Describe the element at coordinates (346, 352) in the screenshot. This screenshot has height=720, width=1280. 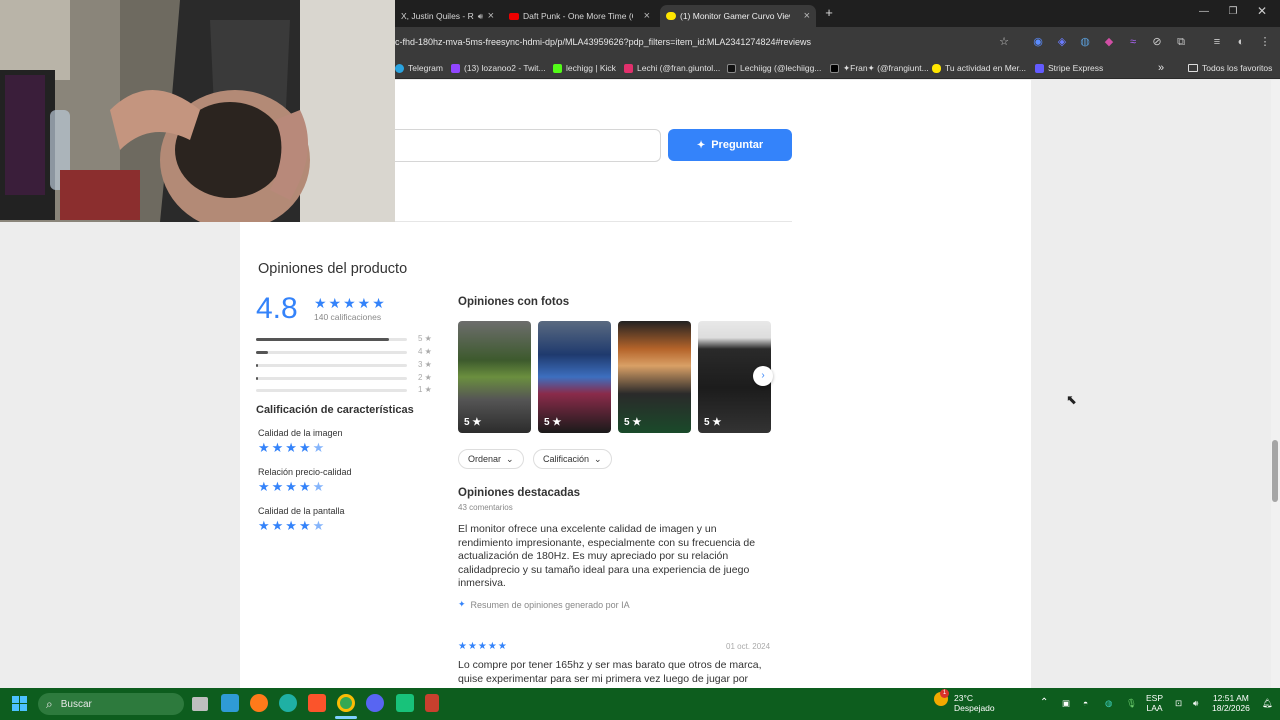
I see `rating-bar-row: 4 ★` at that location.